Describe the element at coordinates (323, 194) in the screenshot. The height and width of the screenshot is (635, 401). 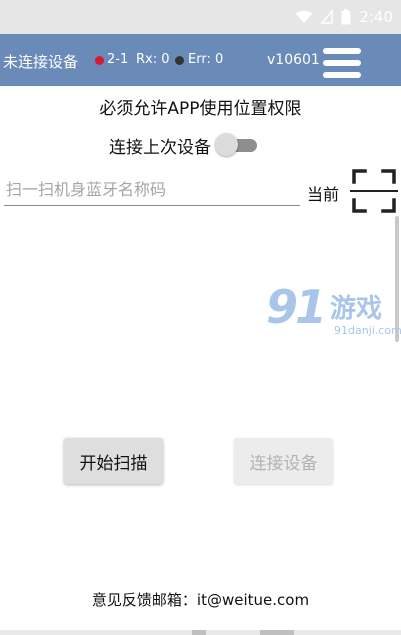
I see `current-label: 当前` at that location.